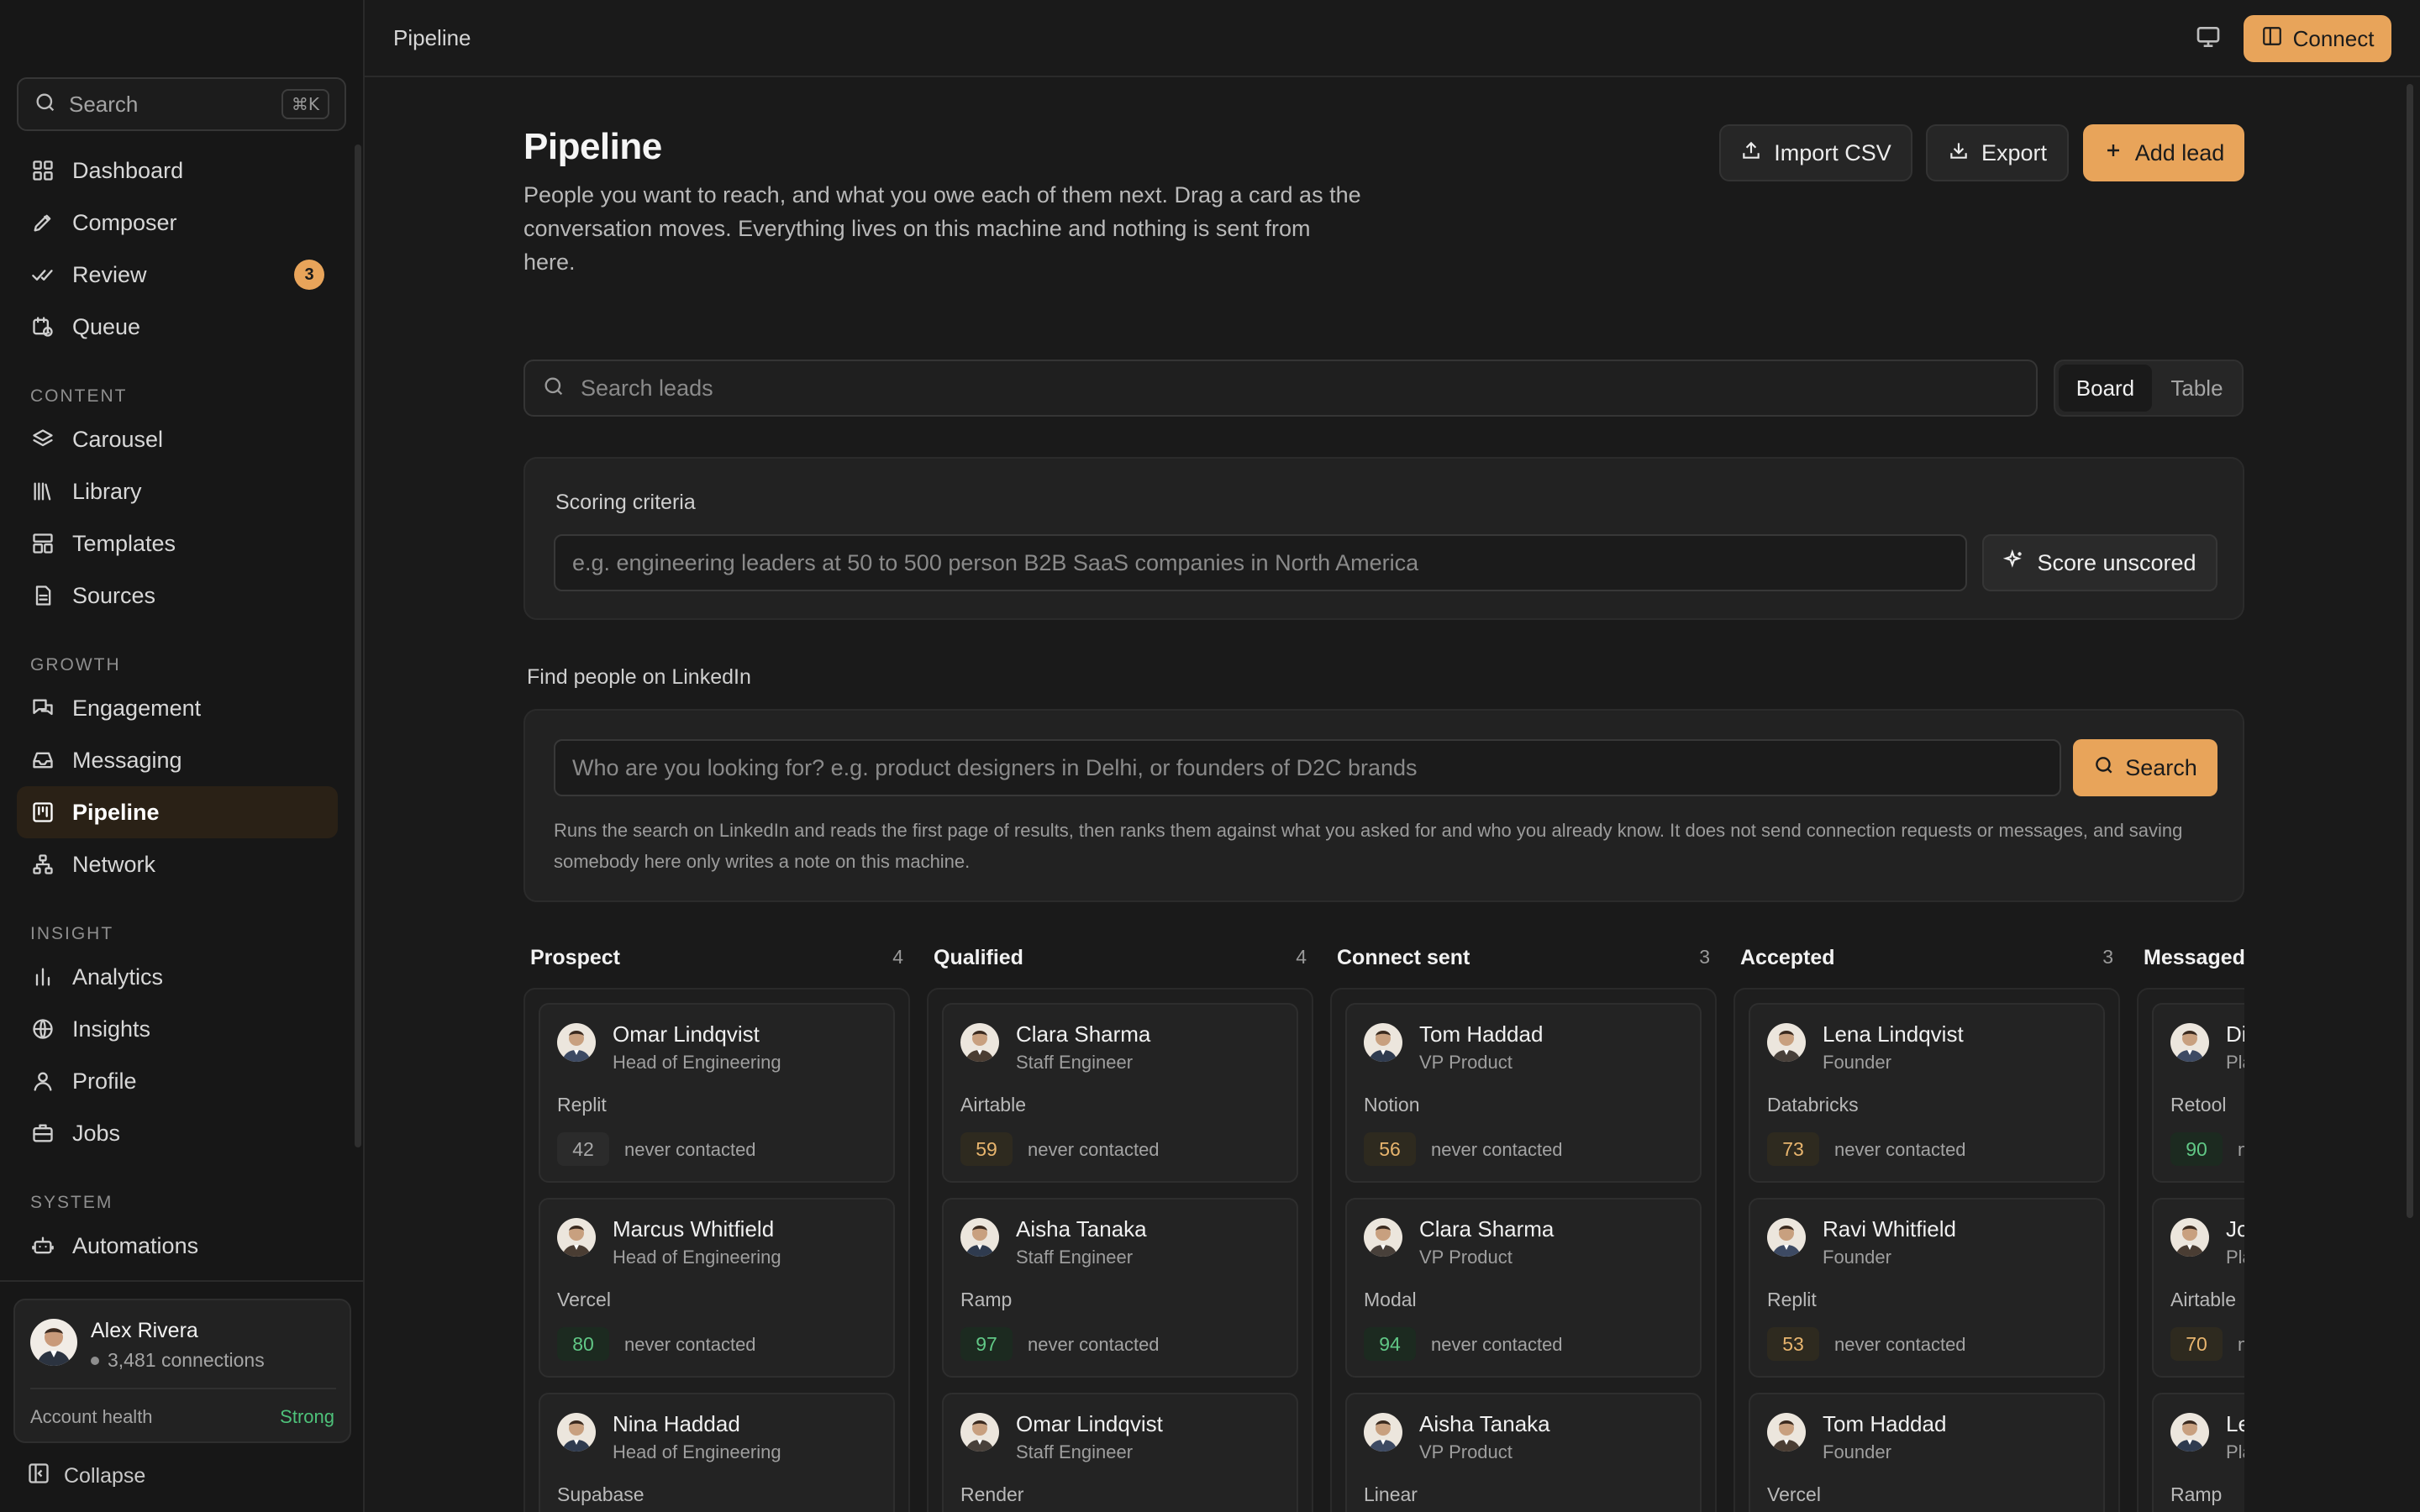 Image resolution: width=2420 pixels, height=1512 pixels. What do you see at coordinates (2235, 1423) in the screenshot?
I see `lead-name: Le` at bounding box center [2235, 1423].